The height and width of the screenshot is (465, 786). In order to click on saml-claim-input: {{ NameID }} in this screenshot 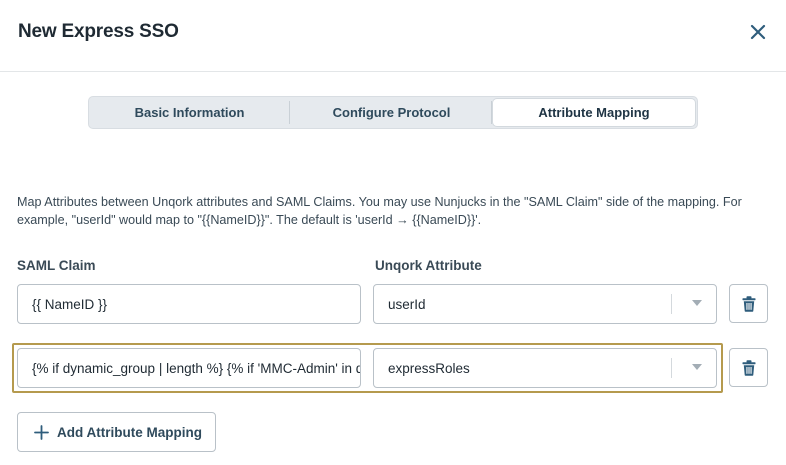, I will do `click(189, 304)`.